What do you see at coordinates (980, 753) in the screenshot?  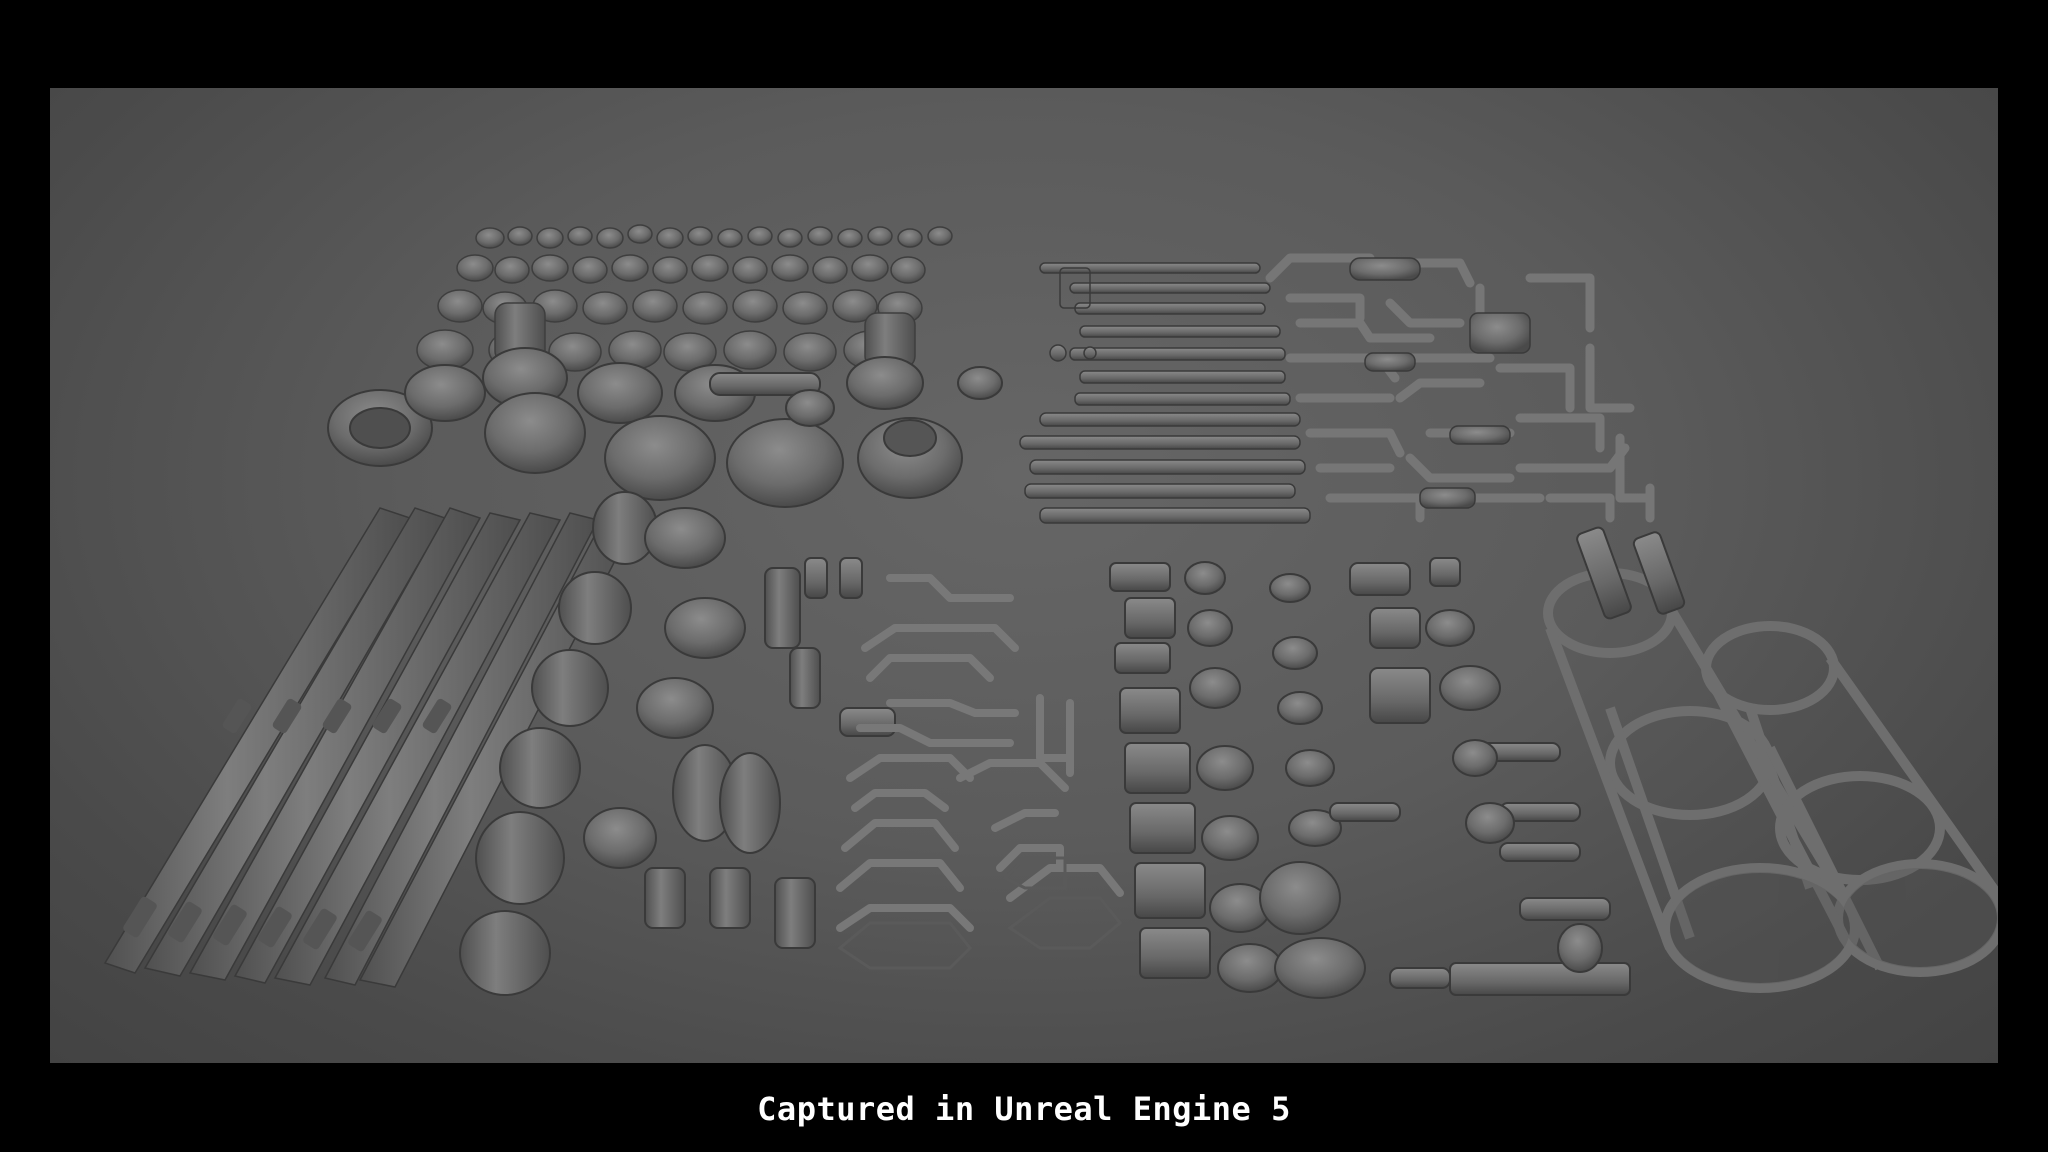 I see `bracket-handles` at bounding box center [980, 753].